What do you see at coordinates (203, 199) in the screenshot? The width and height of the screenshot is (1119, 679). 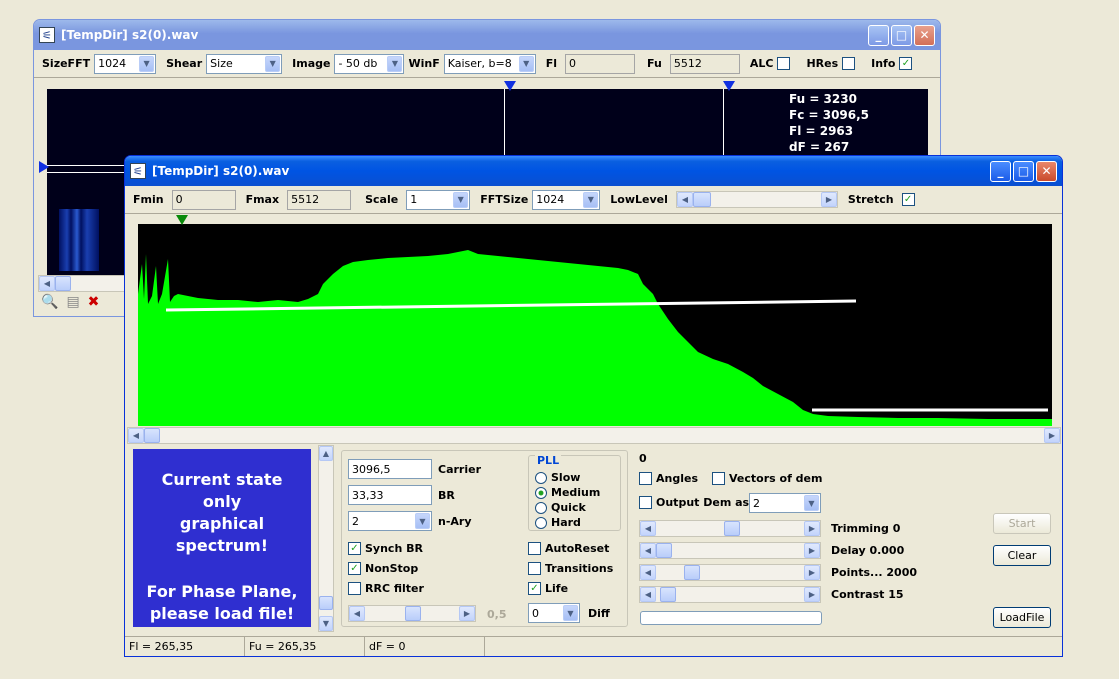 I see `fmin-field: 0` at bounding box center [203, 199].